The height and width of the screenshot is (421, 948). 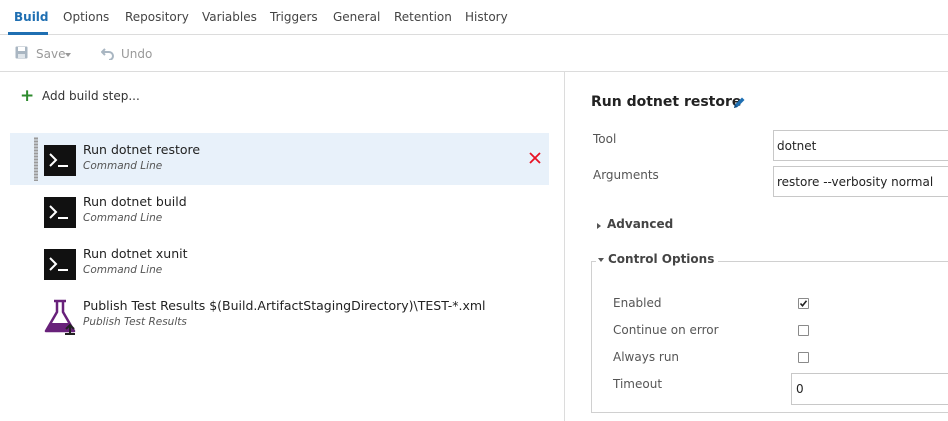 What do you see at coordinates (27, 96) in the screenshot?
I see `plus-icon: +` at bounding box center [27, 96].